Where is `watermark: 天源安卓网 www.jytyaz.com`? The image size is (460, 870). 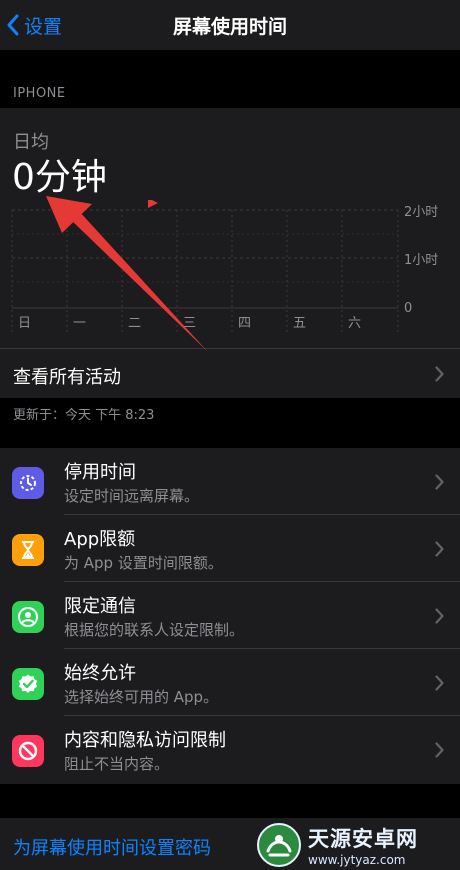
watermark: 天源安卓网 www.jytyaz.com is located at coordinates (358, 845).